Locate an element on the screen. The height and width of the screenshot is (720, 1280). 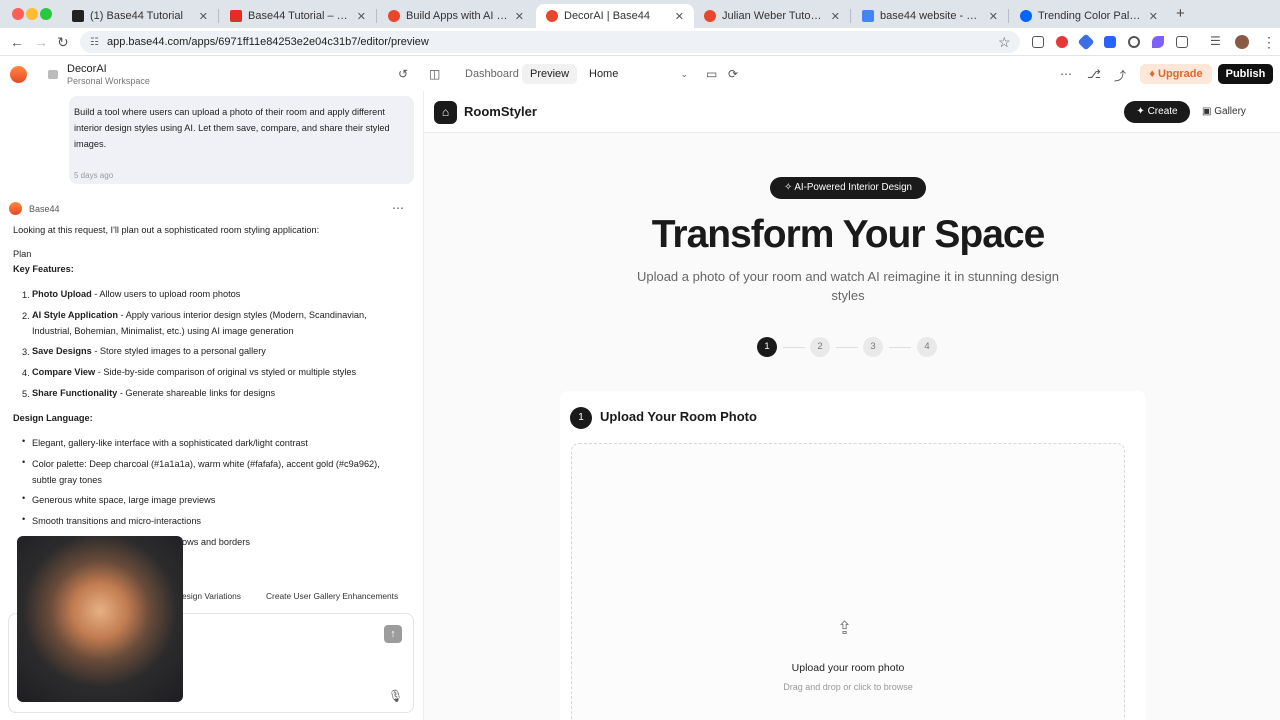
device-preview-icon: ▭ is located at coordinates (711, 74).